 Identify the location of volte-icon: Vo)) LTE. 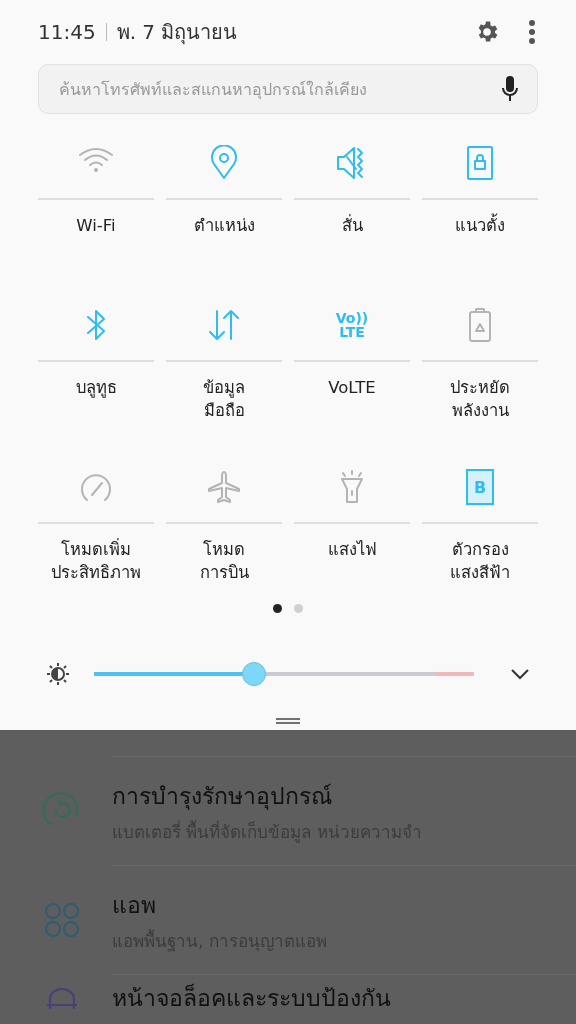
(352, 325).